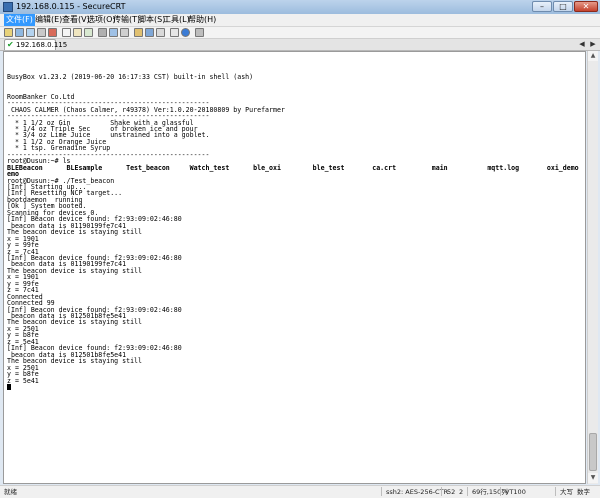 The height and width of the screenshot is (498, 600). I want to click on quick-connect-icon, so click(19, 32).